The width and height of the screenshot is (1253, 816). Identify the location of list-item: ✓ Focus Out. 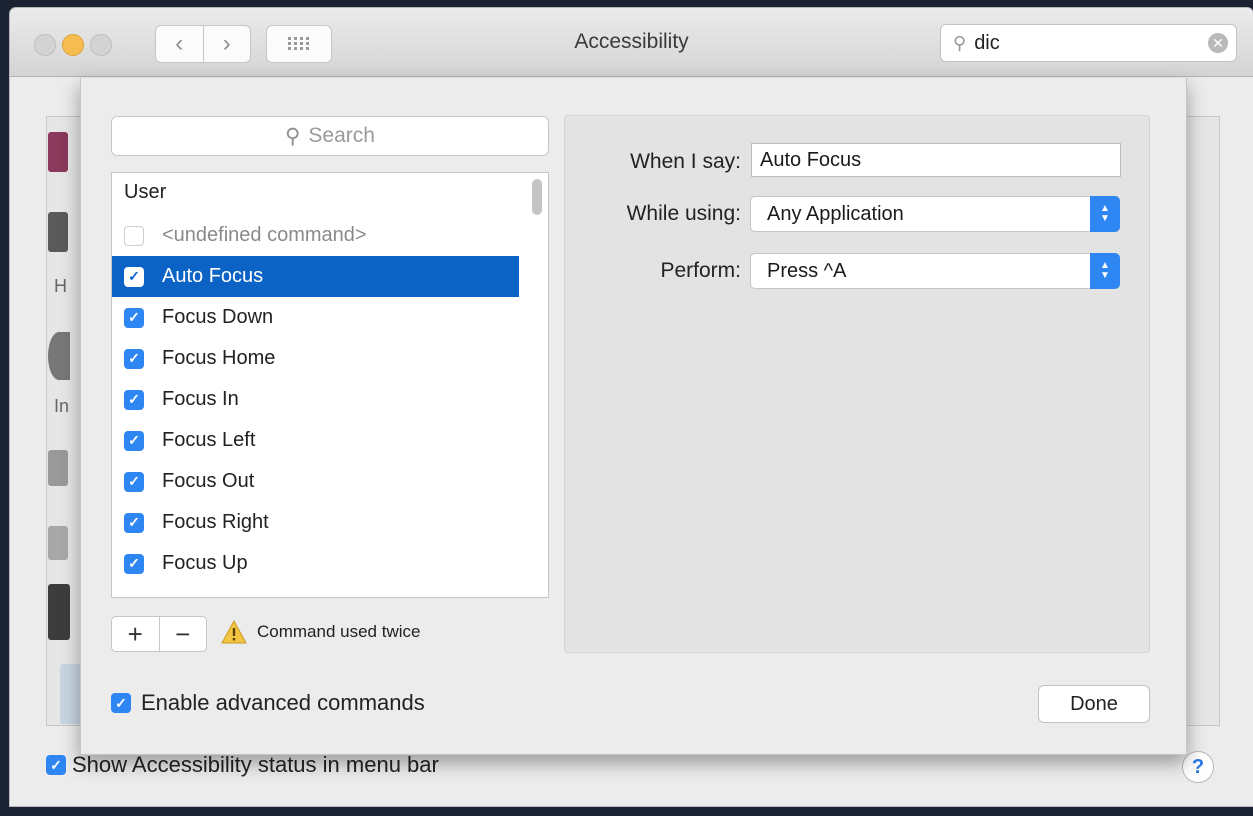
(315, 481).